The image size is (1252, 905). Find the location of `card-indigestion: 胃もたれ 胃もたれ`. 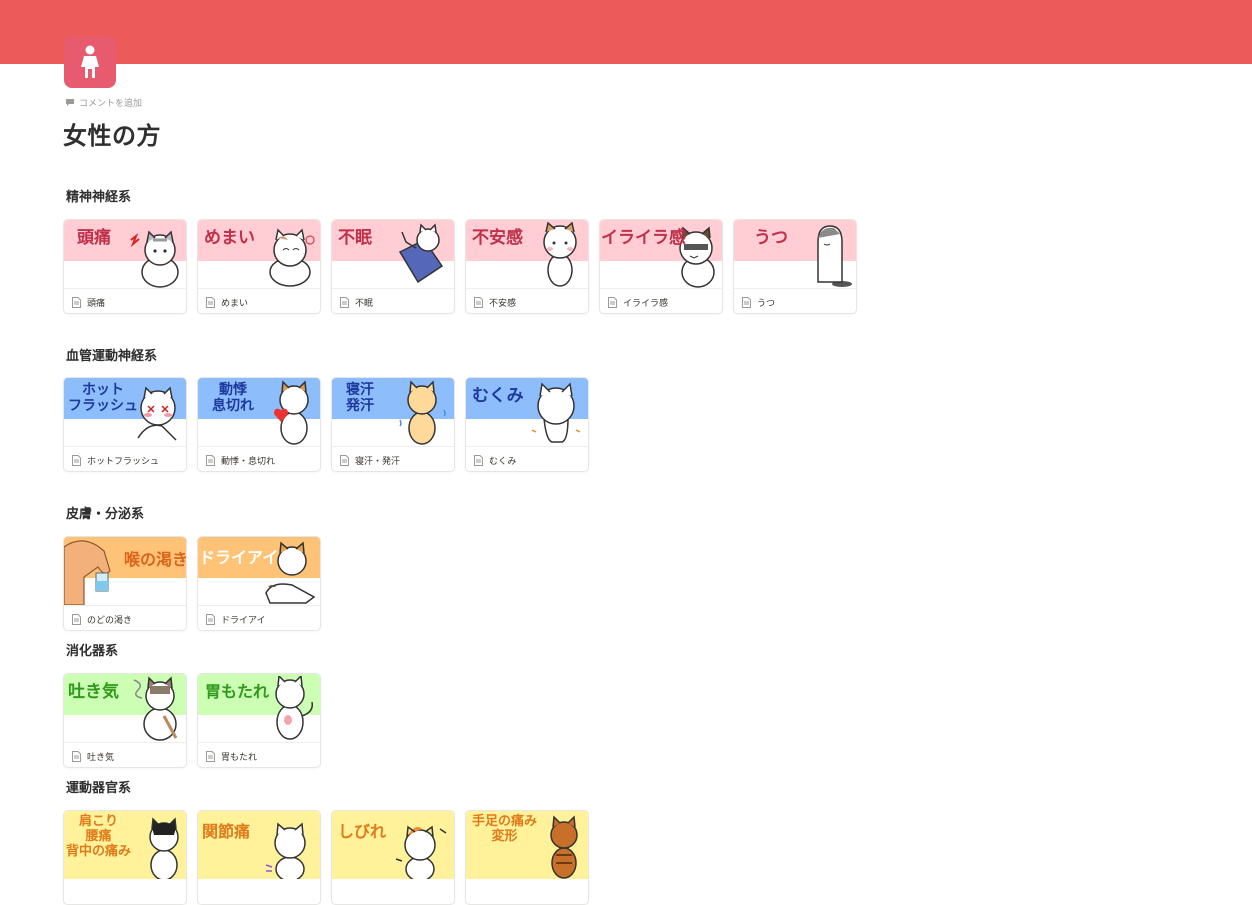

card-indigestion: 胃もたれ 胃もたれ is located at coordinates (259, 720).